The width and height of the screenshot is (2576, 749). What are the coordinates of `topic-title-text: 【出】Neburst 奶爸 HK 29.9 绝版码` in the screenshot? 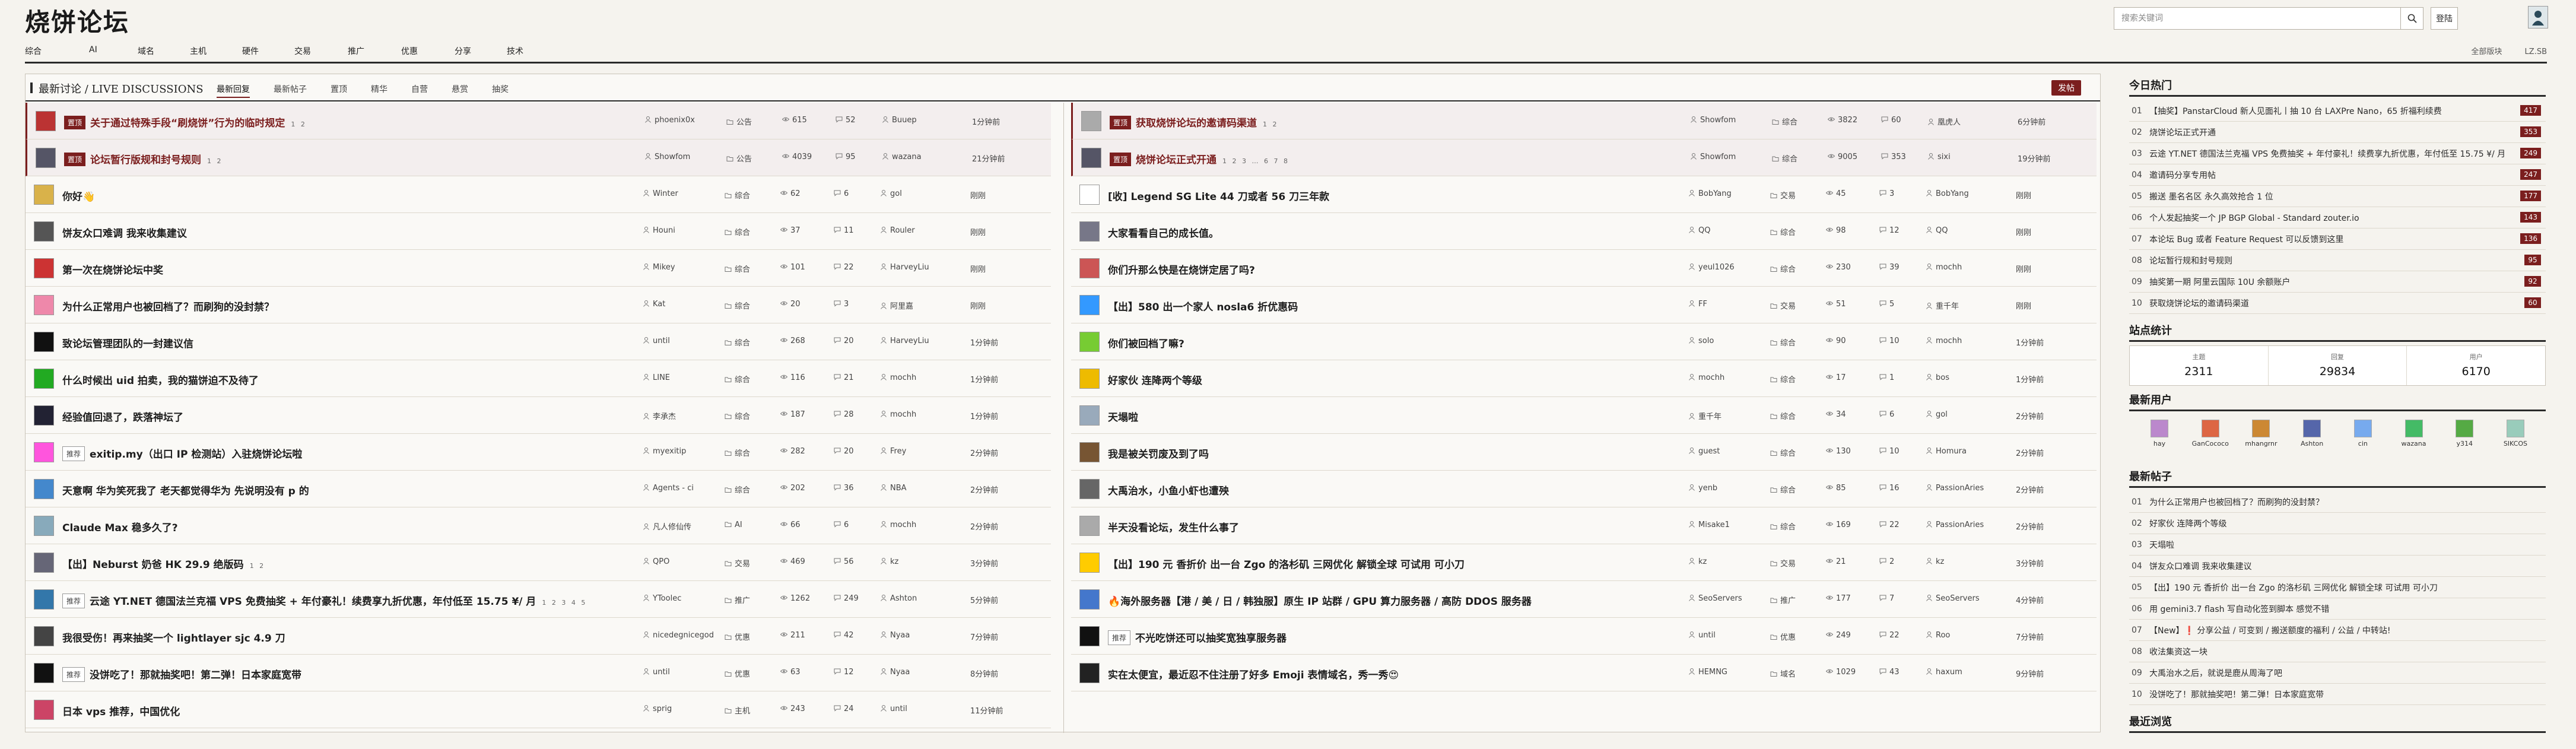 It's located at (153, 565).